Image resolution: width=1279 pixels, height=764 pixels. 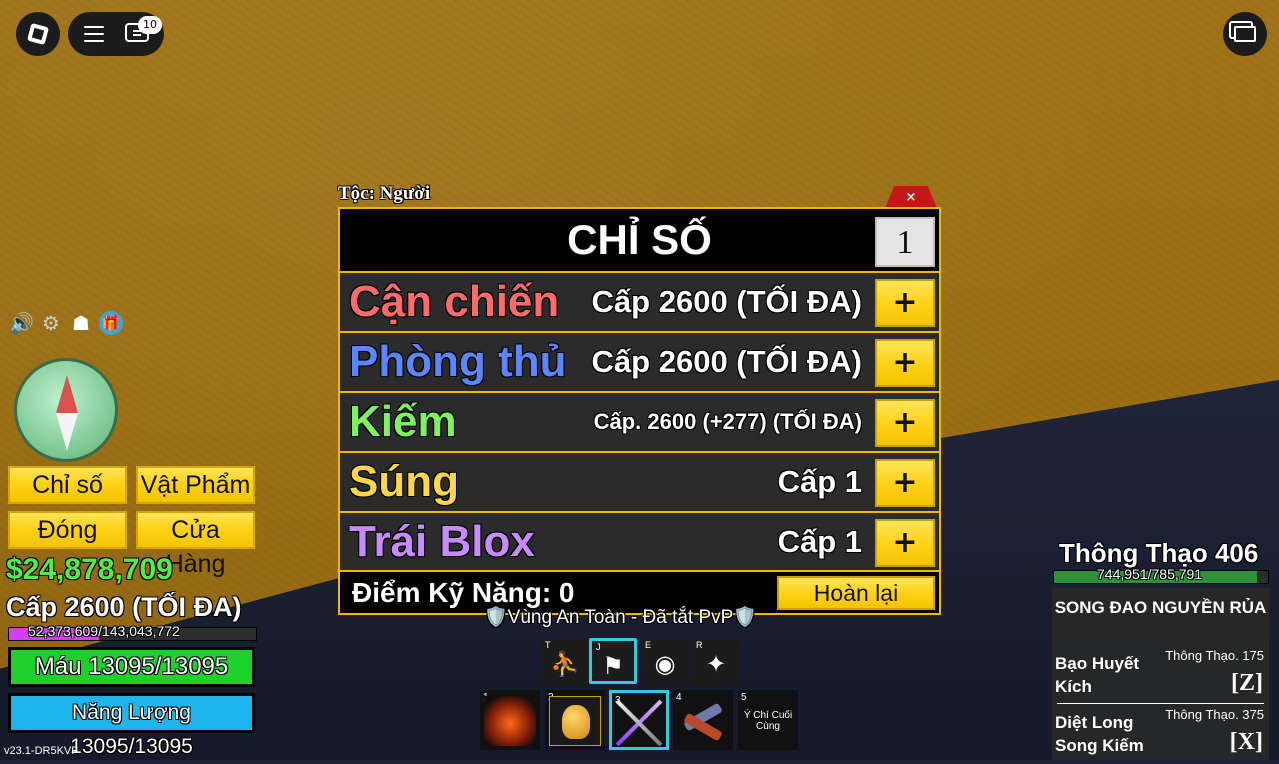 I want to click on add-sword-button: +, so click(x=905, y=423).